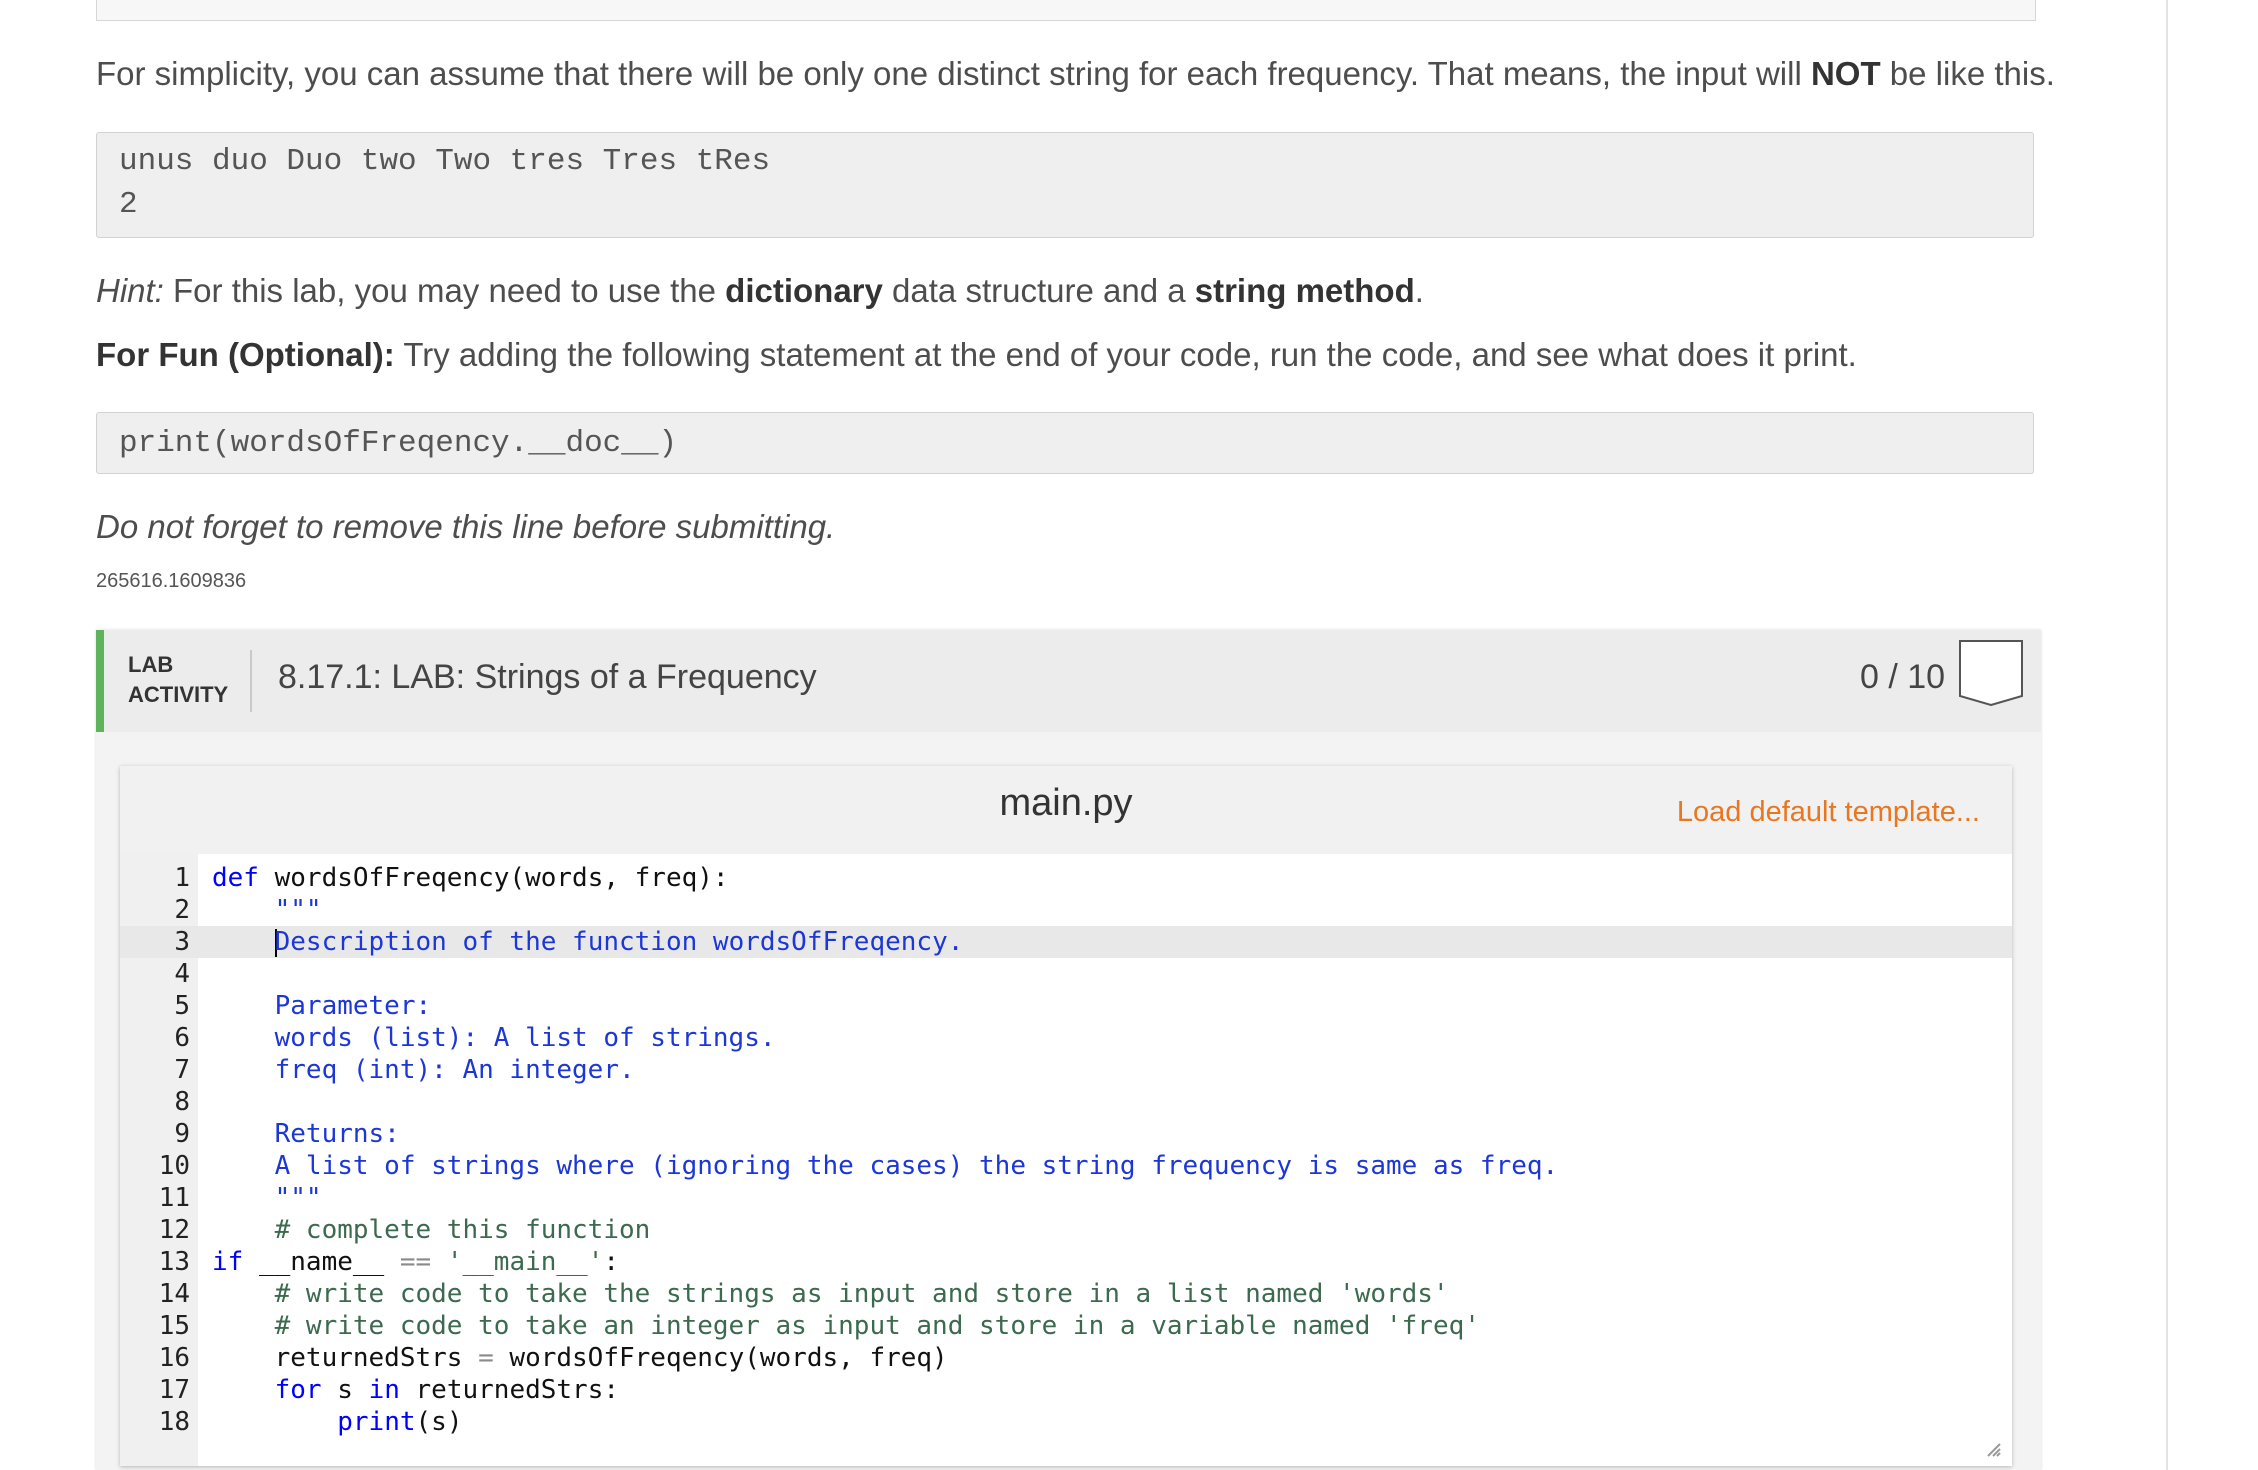  What do you see at coordinates (178, 694) in the screenshot?
I see `lab-kind-line: ACTIVITY` at bounding box center [178, 694].